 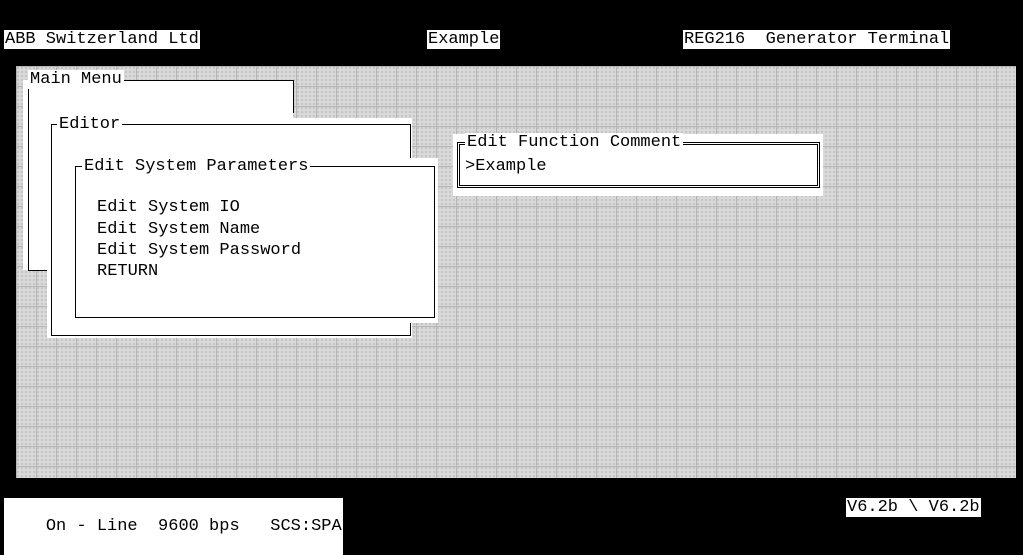 I want to click on editor-title: Editor, so click(x=90, y=124).